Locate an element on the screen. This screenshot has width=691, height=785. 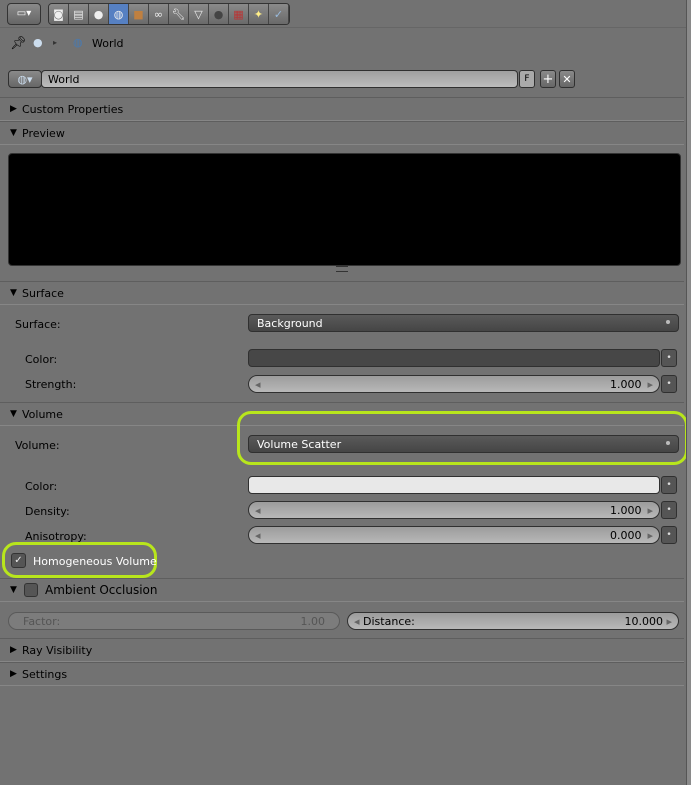
render-layers-icon: ▤ is located at coordinates (79, 14).